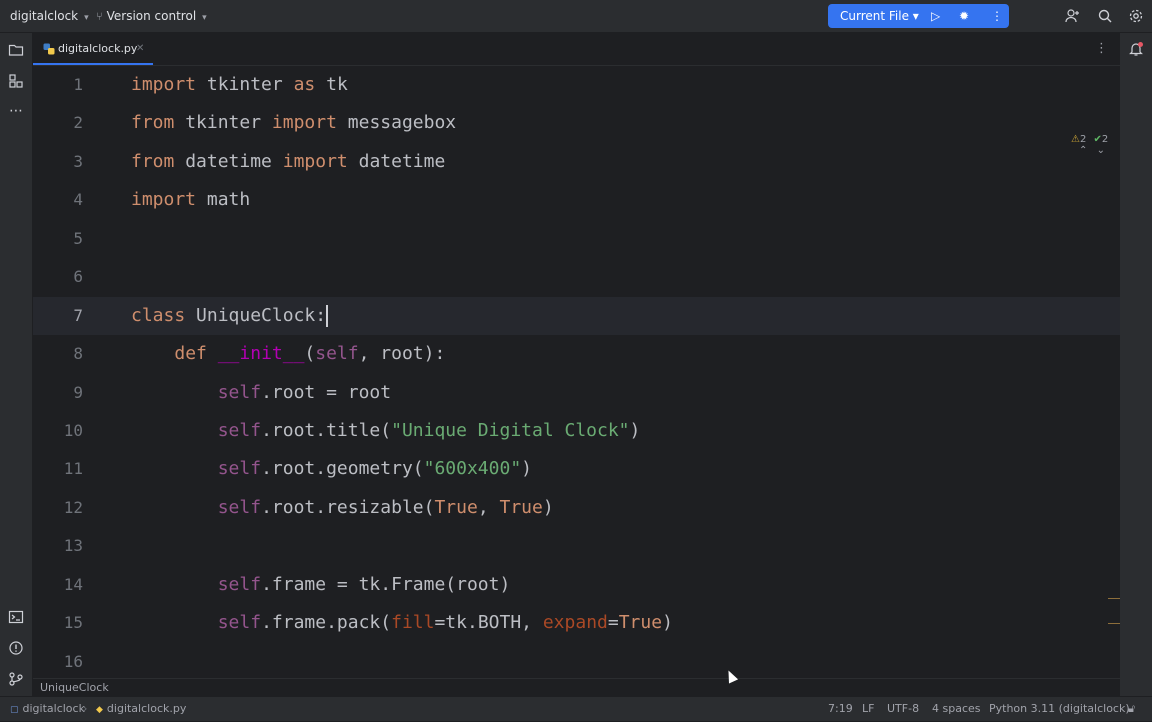 Image resolution: width=1152 pixels, height=722 pixels. I want to click on code-line: 8 def __init__(self, root):, so click(576, 354).